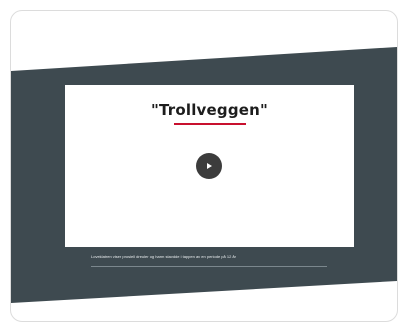 The image size is (408, 322). What do you see at coordinates (209, 266) in the screenshot?
I see `caption-divider` at bounding box center [209, 266].